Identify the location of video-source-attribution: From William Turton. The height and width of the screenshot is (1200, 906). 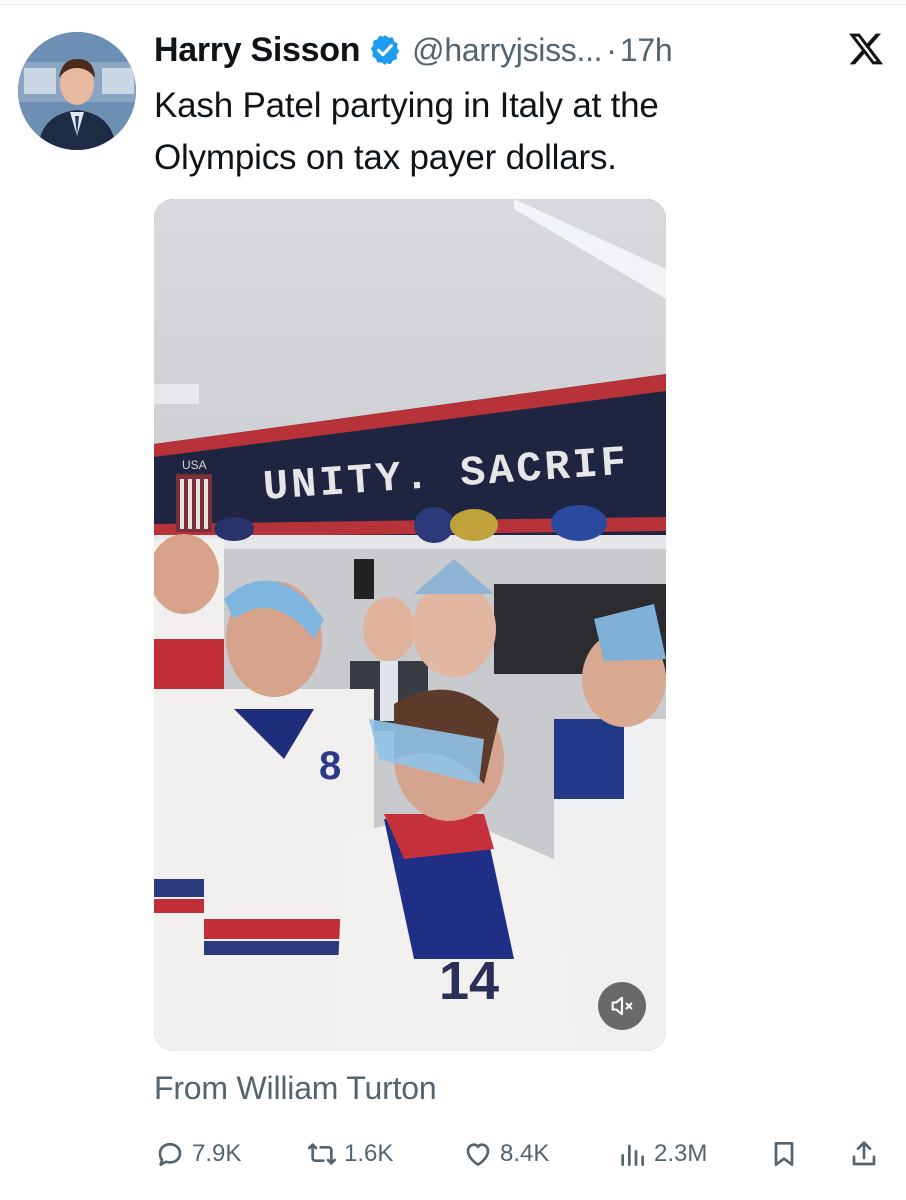
(295, 1088).